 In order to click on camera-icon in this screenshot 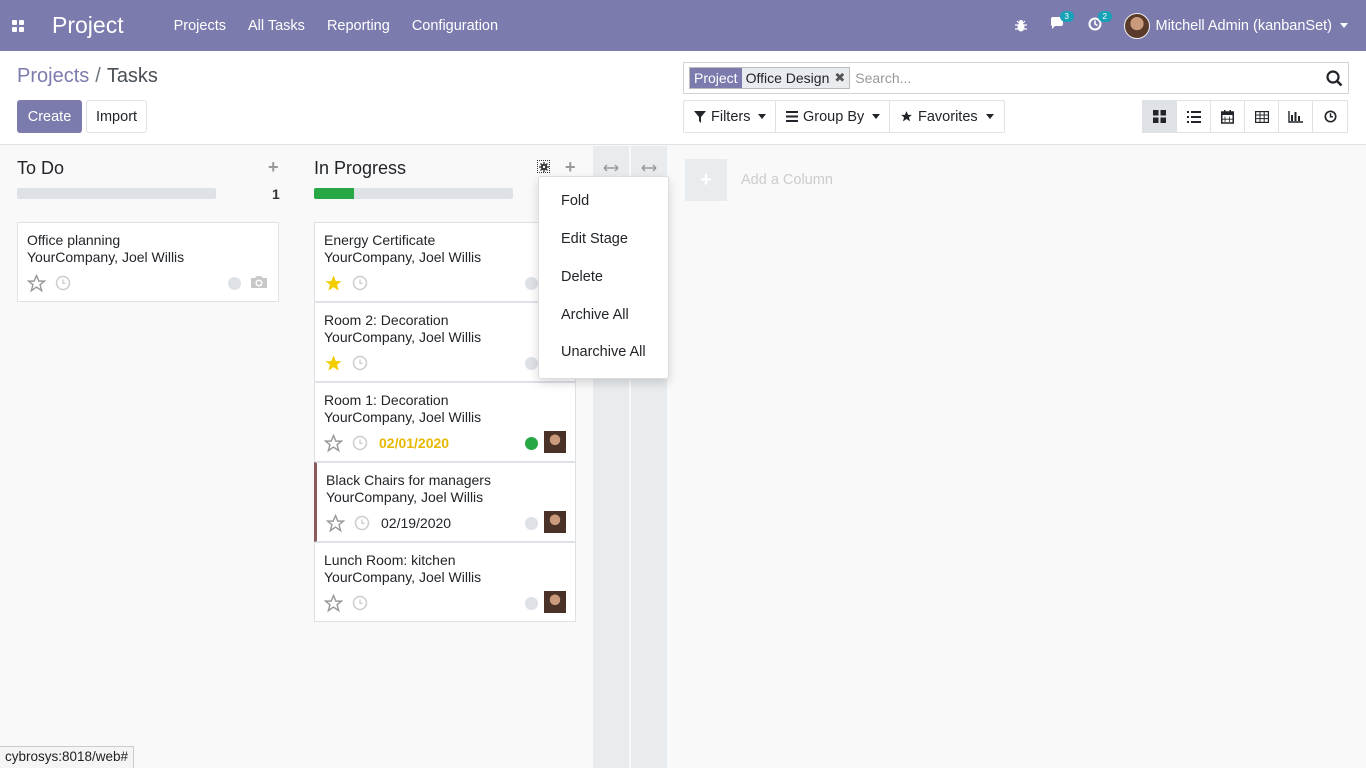, I will do `click(259, 283)`.